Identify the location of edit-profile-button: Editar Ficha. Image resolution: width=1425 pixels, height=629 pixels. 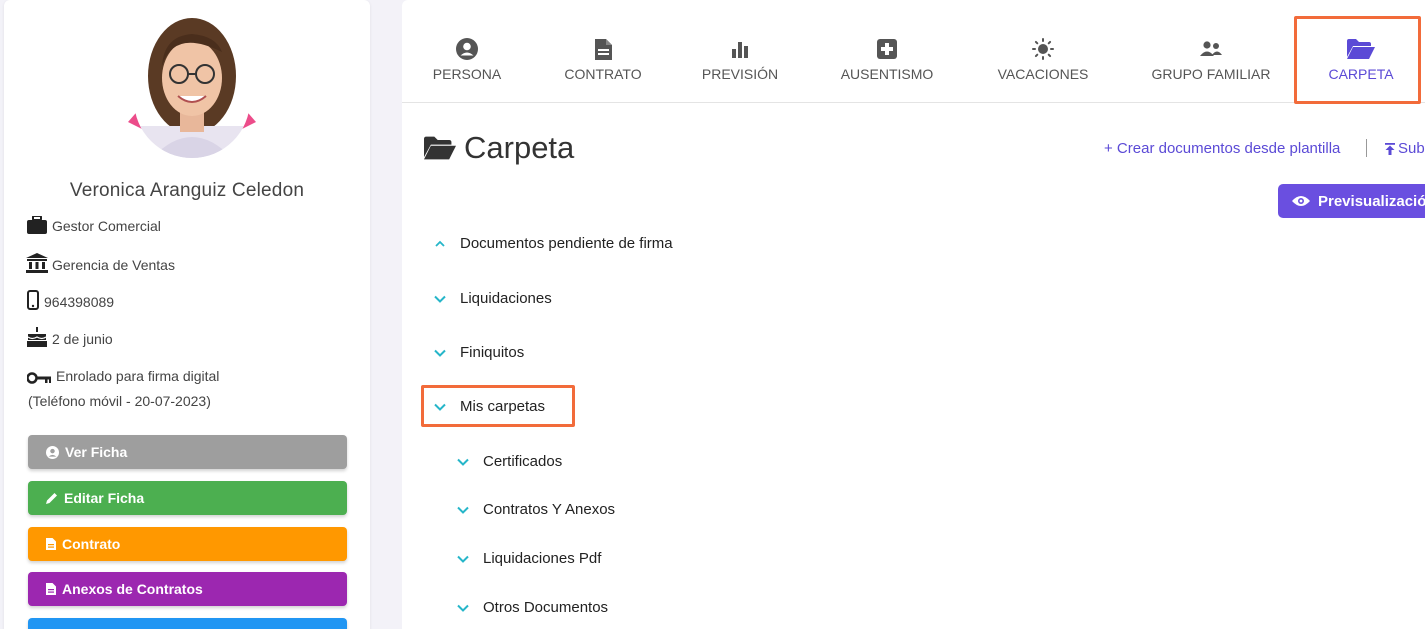
(187, 498).